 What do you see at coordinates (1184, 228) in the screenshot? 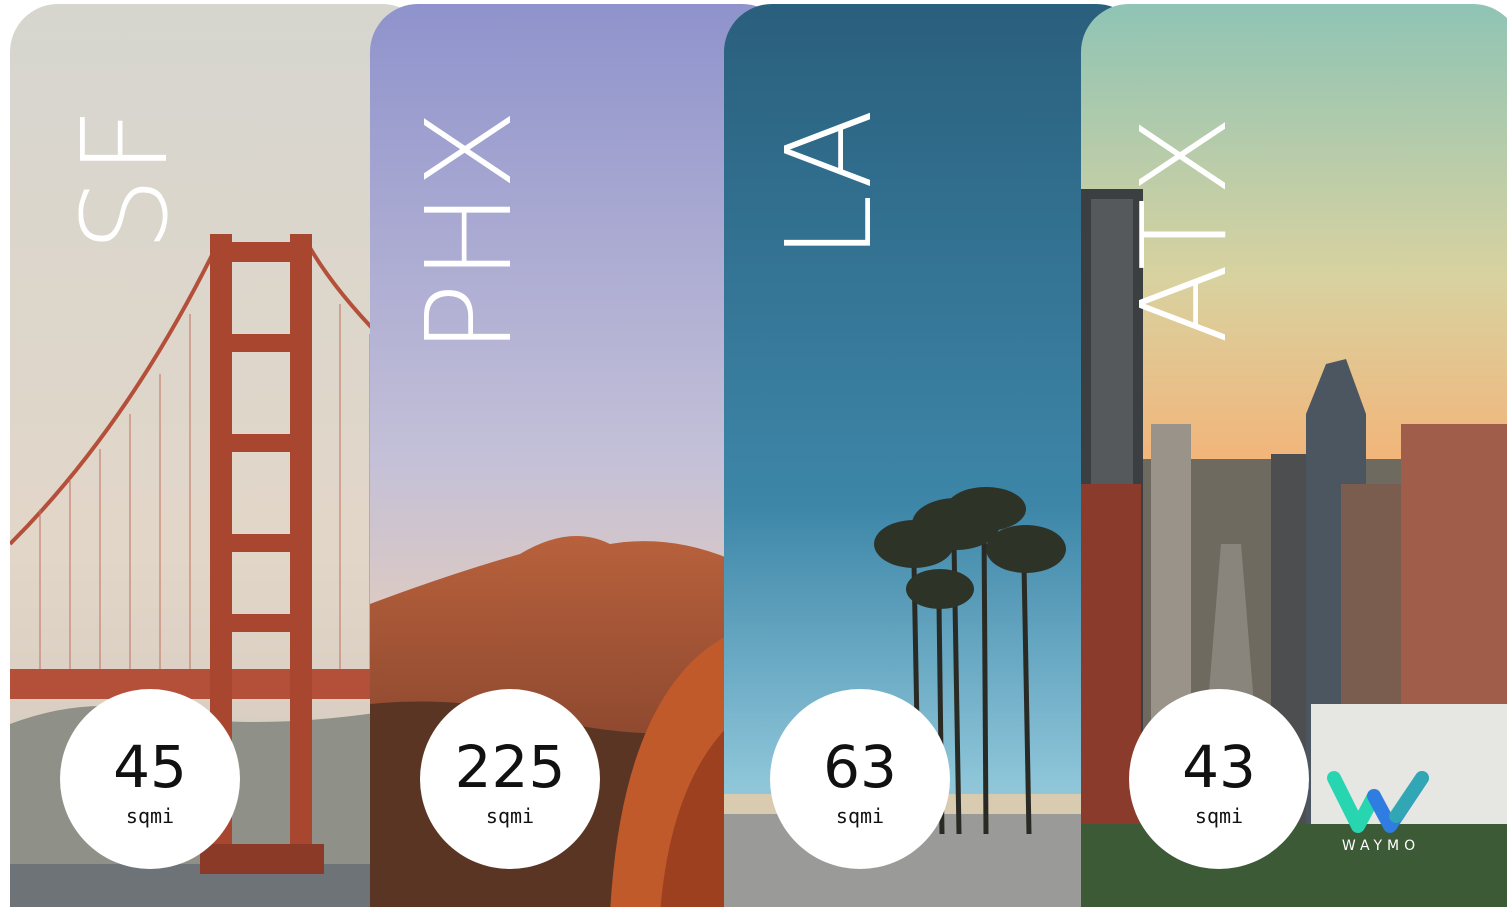
I see `city-label: ATX` at bounding box center [1184, 228].